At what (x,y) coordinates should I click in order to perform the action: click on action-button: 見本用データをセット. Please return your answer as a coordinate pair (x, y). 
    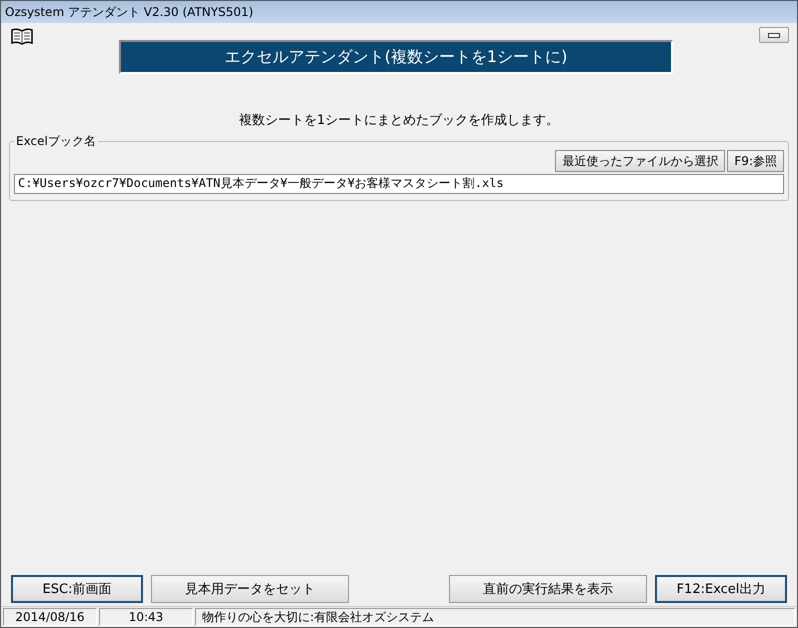
    Looking at the image, I should click on (250, 589).